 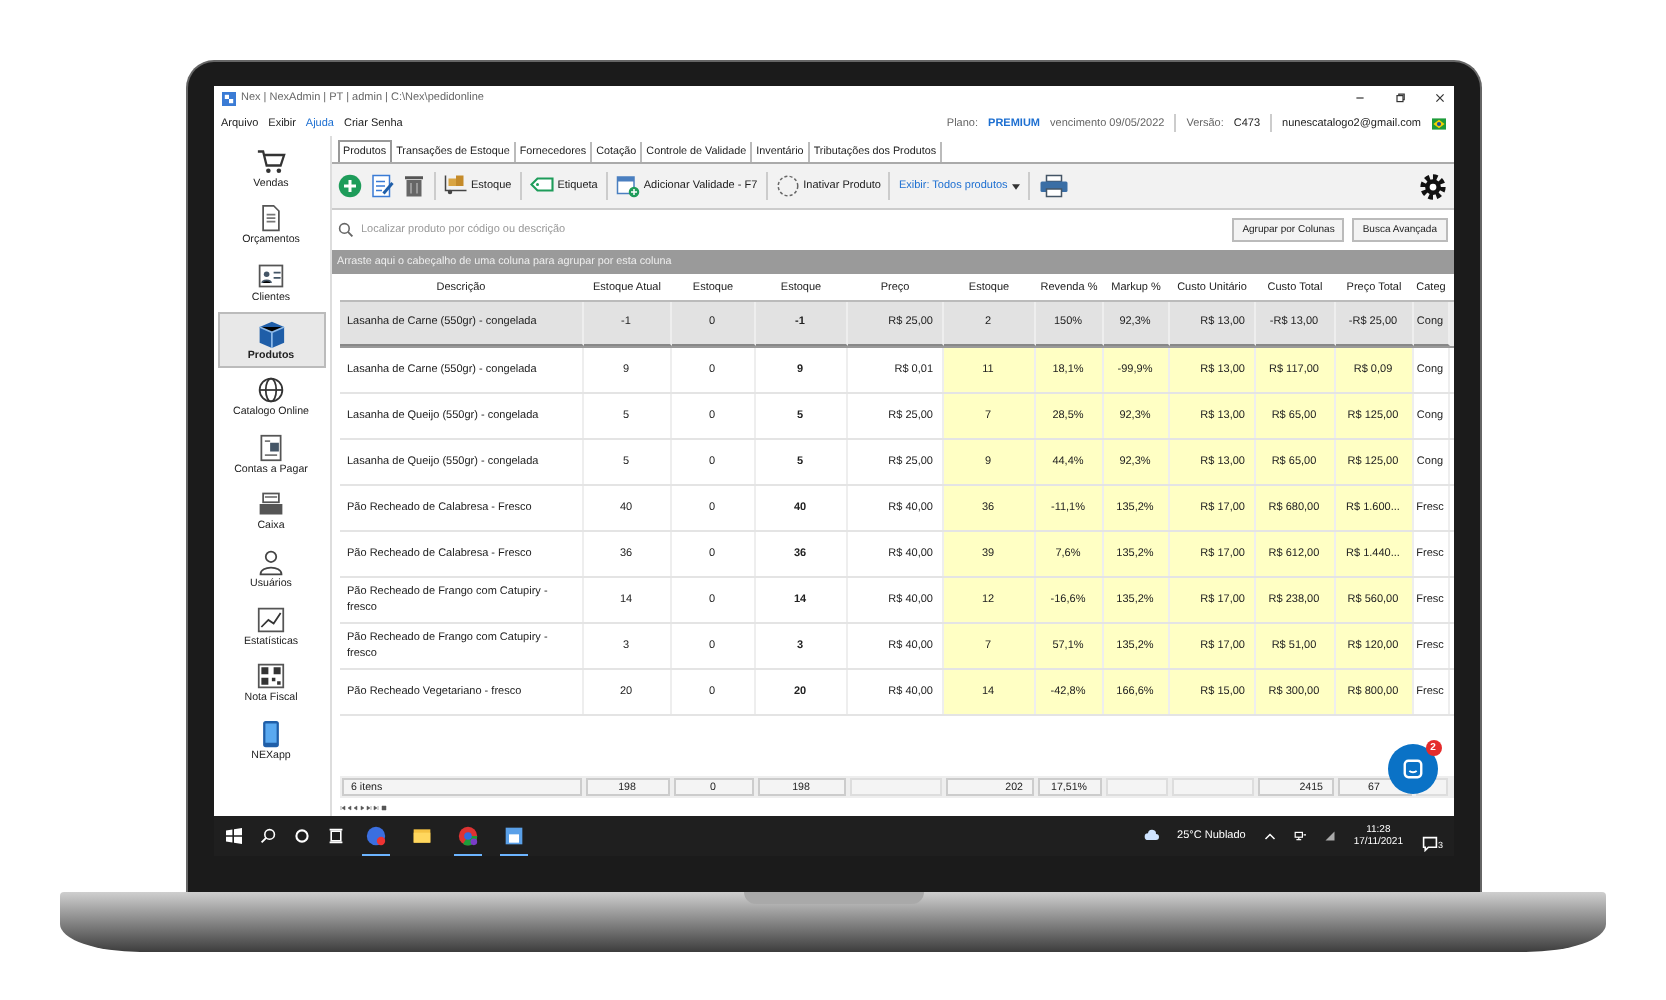 I want to click on settings-icon, so click(x=1432, y=186).